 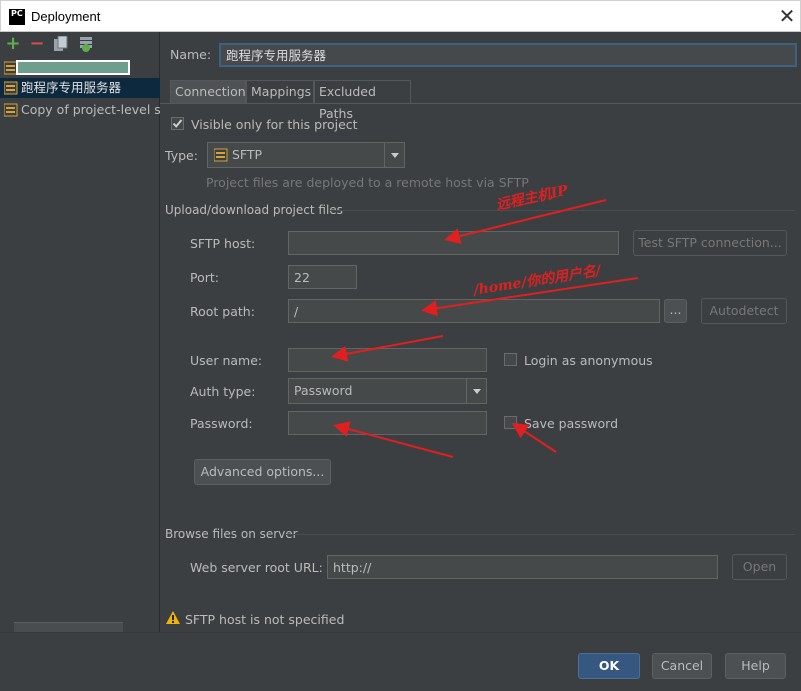 I want to click on root-path-label: Root path:, so click(x=222, y=311).